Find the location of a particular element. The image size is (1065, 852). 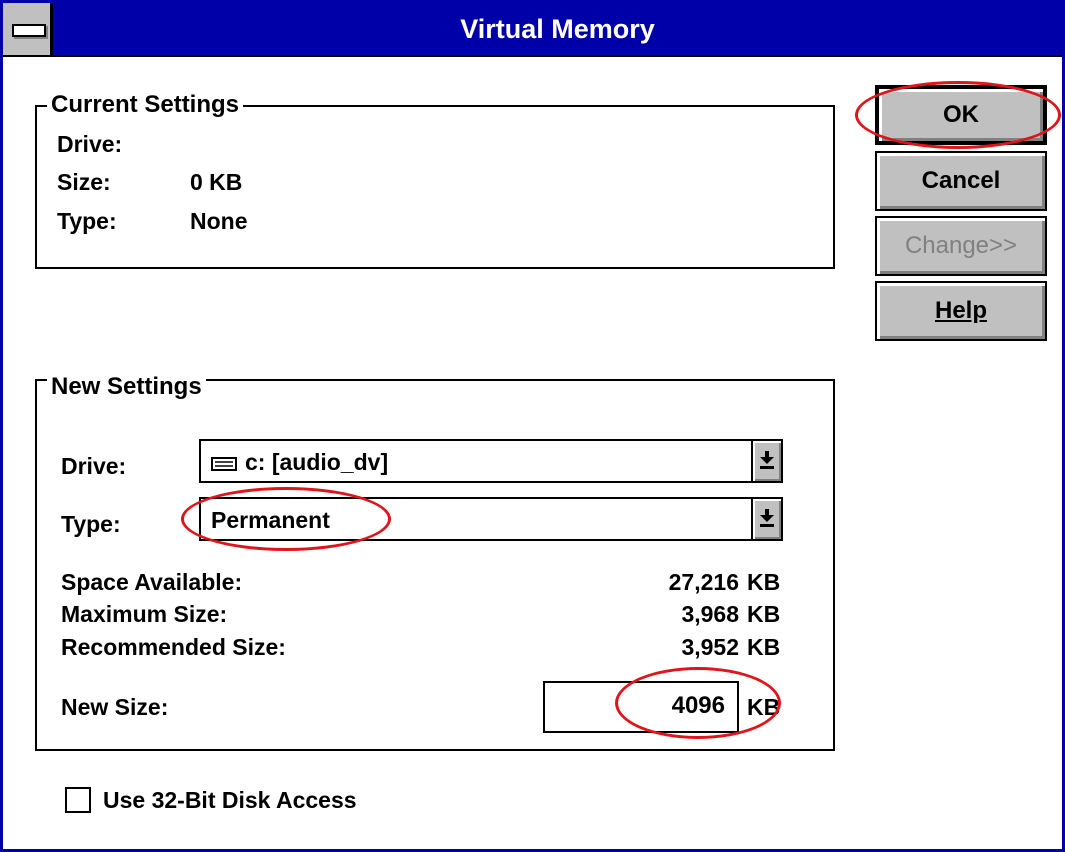

space-available-value: 27,216 is located at coordinates (703, 582).